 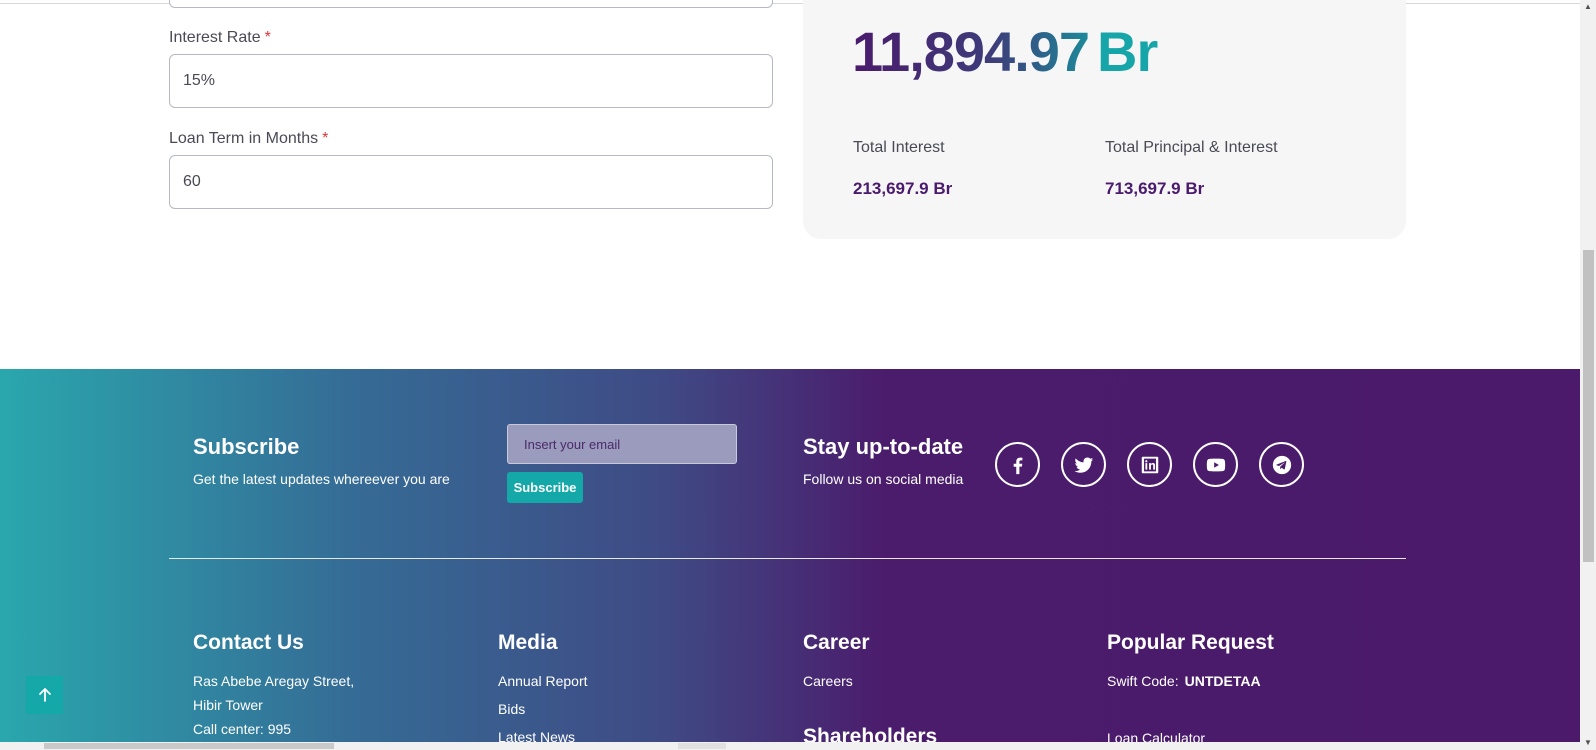 What do you see at coordinates (903, 188) in the screenshot?
I see `total-interest-value: 213,697.9 Br` at bounding box center [903, 188].